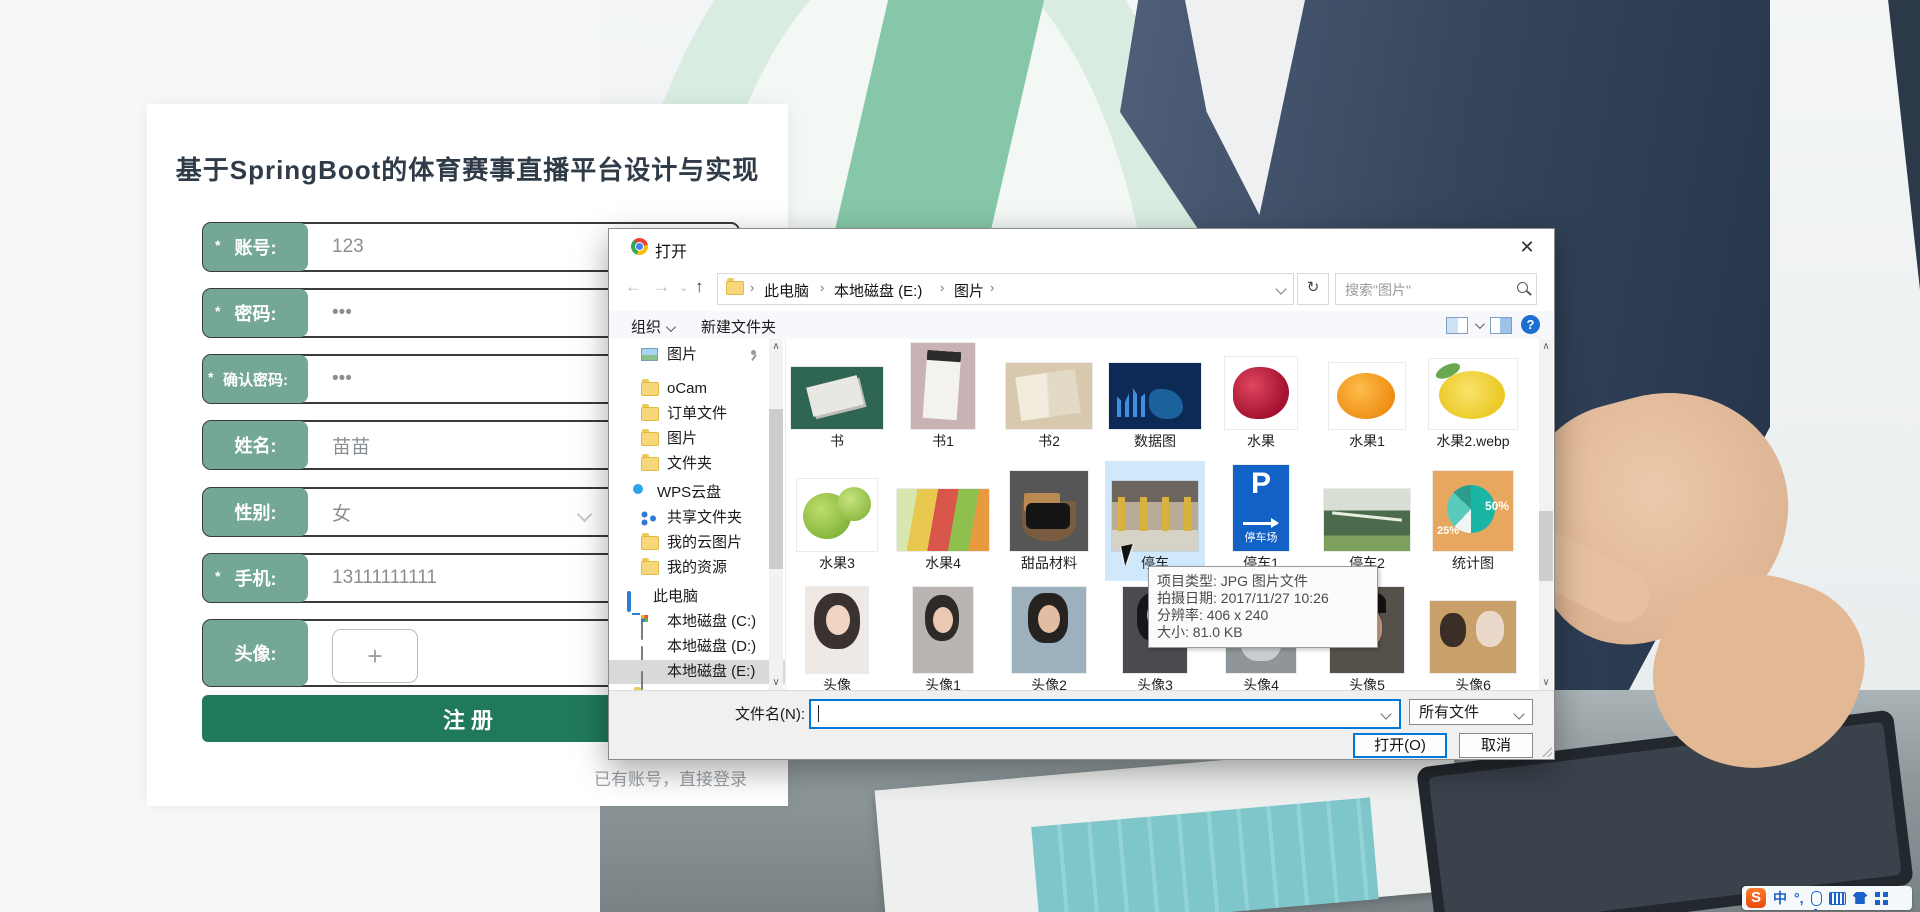 This screenshot has width=1920, height=912. I want to click on search-box: 搜索"图片", so click(1436, 289).